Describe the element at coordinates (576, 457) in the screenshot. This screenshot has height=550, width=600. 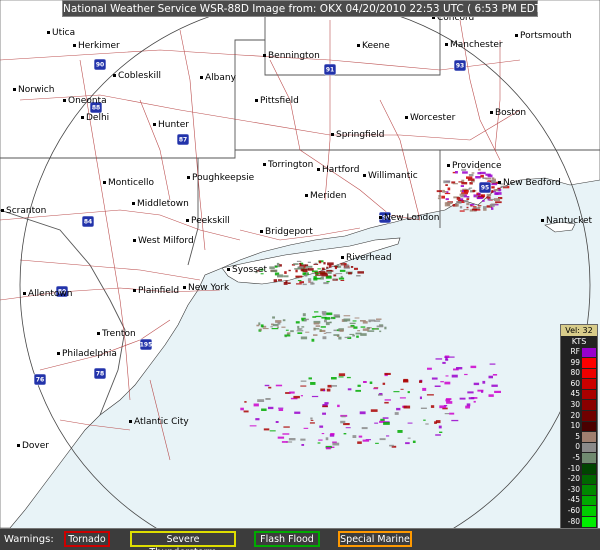
I see `legend-value: -5` at that location.